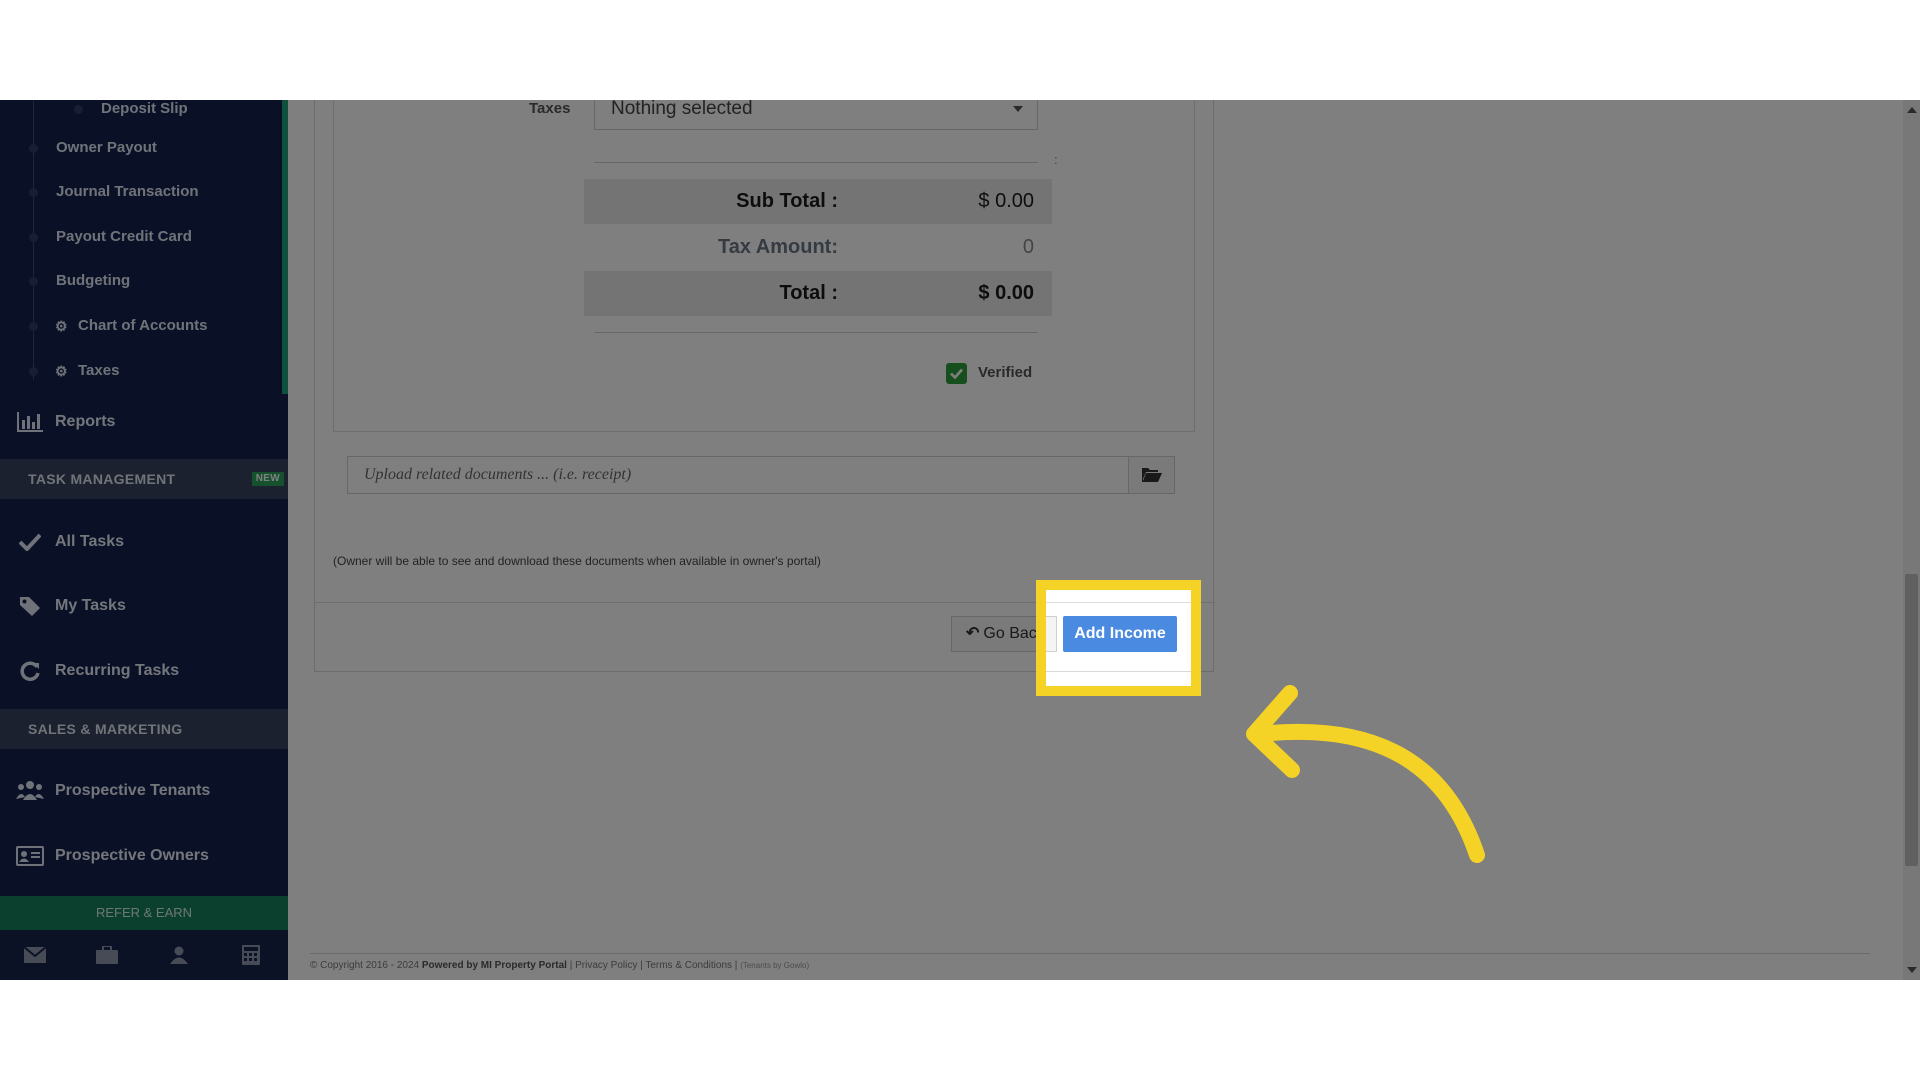  What do you see at coordinates (143, 325) in the screenshot?
I see `sidebar-item-label: Chart of Accounts` at bounding box center [143, 325].